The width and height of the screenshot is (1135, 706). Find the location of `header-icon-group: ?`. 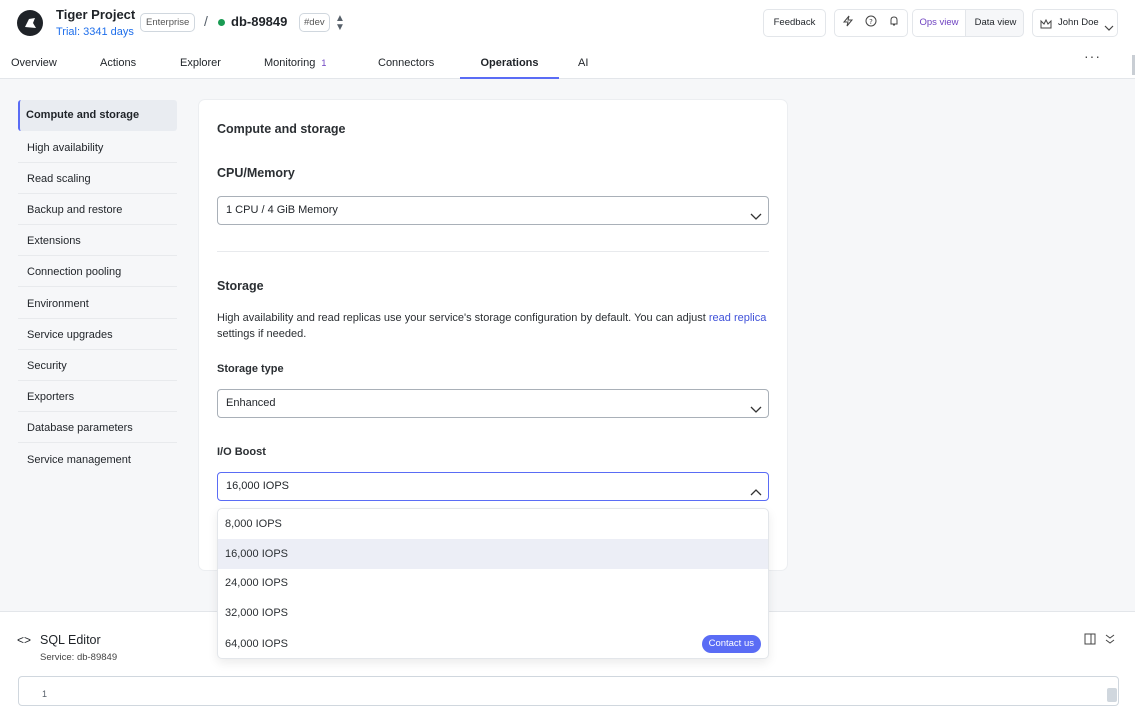

header-icon-group: ? is located at coordinates (871, 23).